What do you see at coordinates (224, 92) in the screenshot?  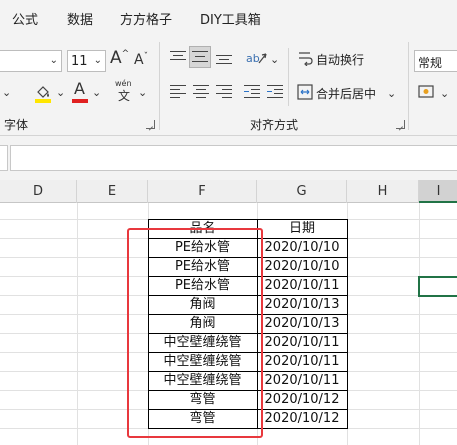 I see `align-right-icon` at bounding box center [224, 92].